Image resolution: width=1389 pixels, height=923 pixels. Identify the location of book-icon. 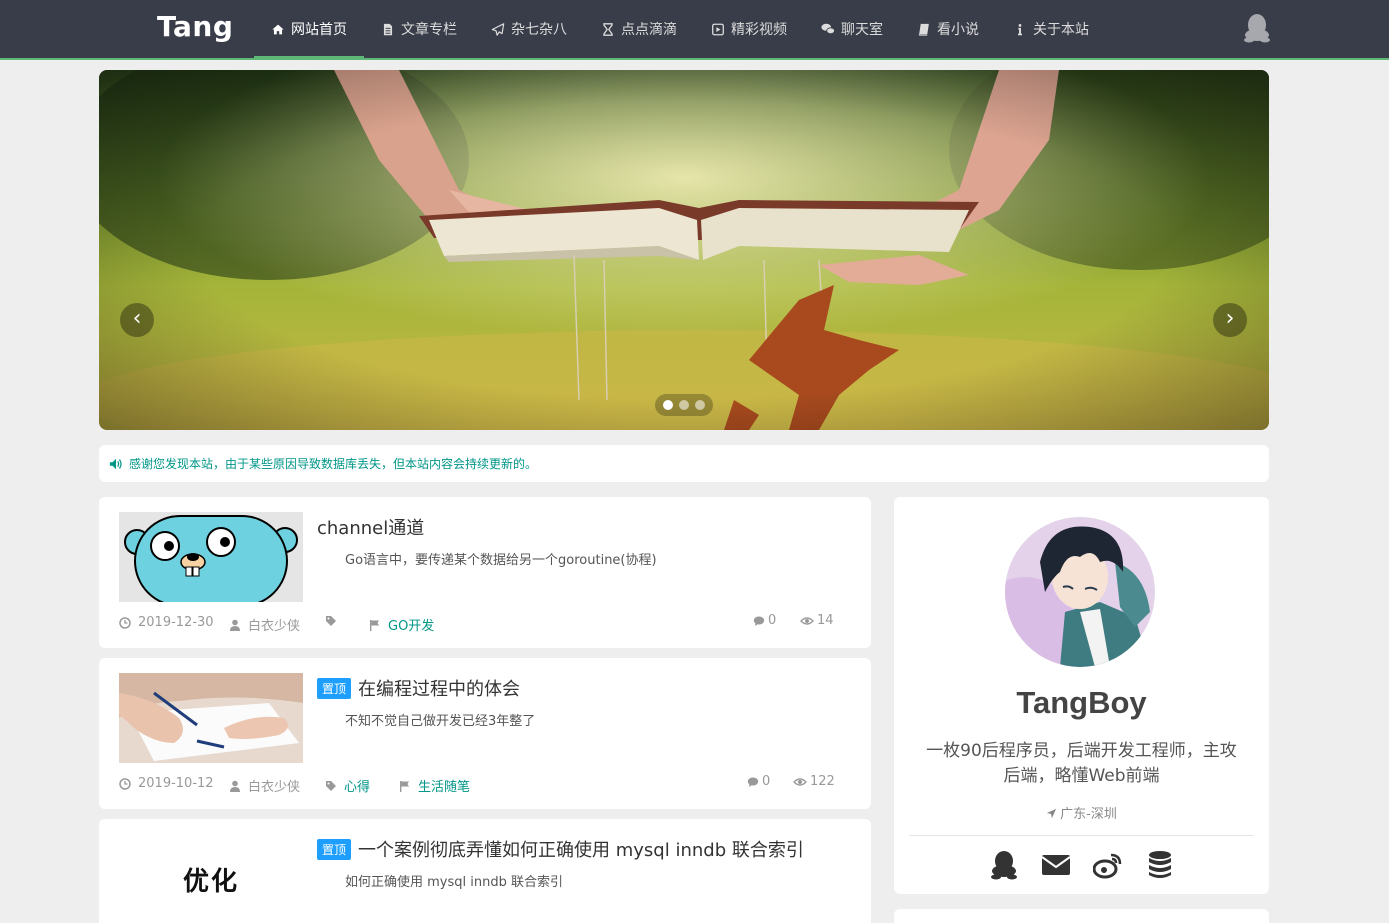
(923, 29).